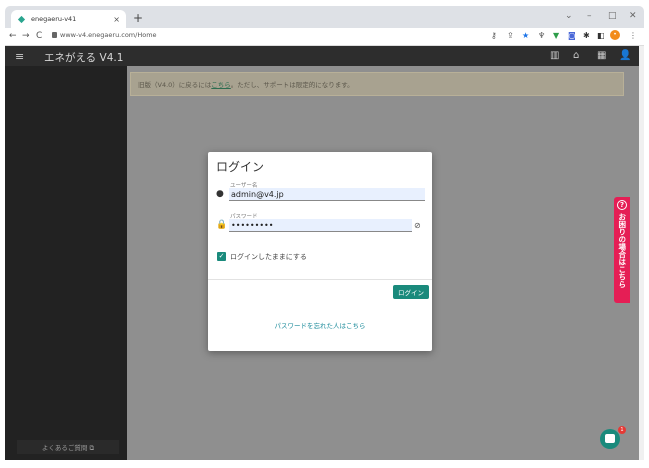 Image resolution: width=649 pixels, height=468 pixels. I want to click on chevron-down-icon: ⌄, so click(569, 16).